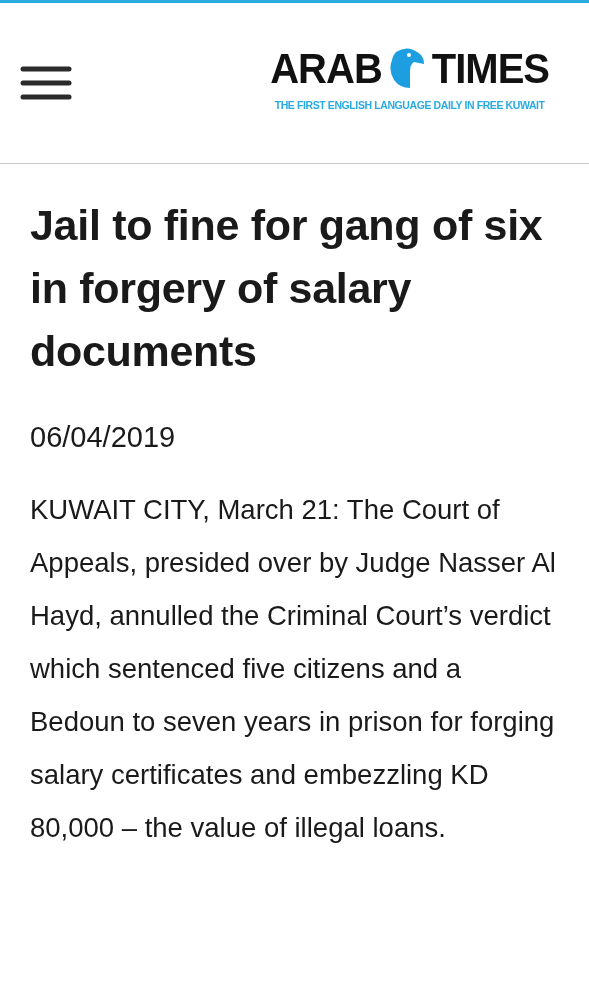 The image size is (589, 1008). Describe the element at coordinates (409, 104) in the screenshot. I see `logo-tagline: THE FIRST ENGLISH LANGUAGE DAILY IN FREE KUWAIT` at that location.